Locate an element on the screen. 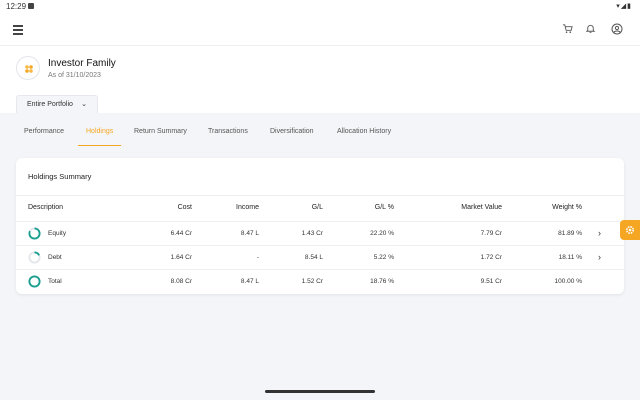  weight-ring-arc is located at coordinates (34, 281).